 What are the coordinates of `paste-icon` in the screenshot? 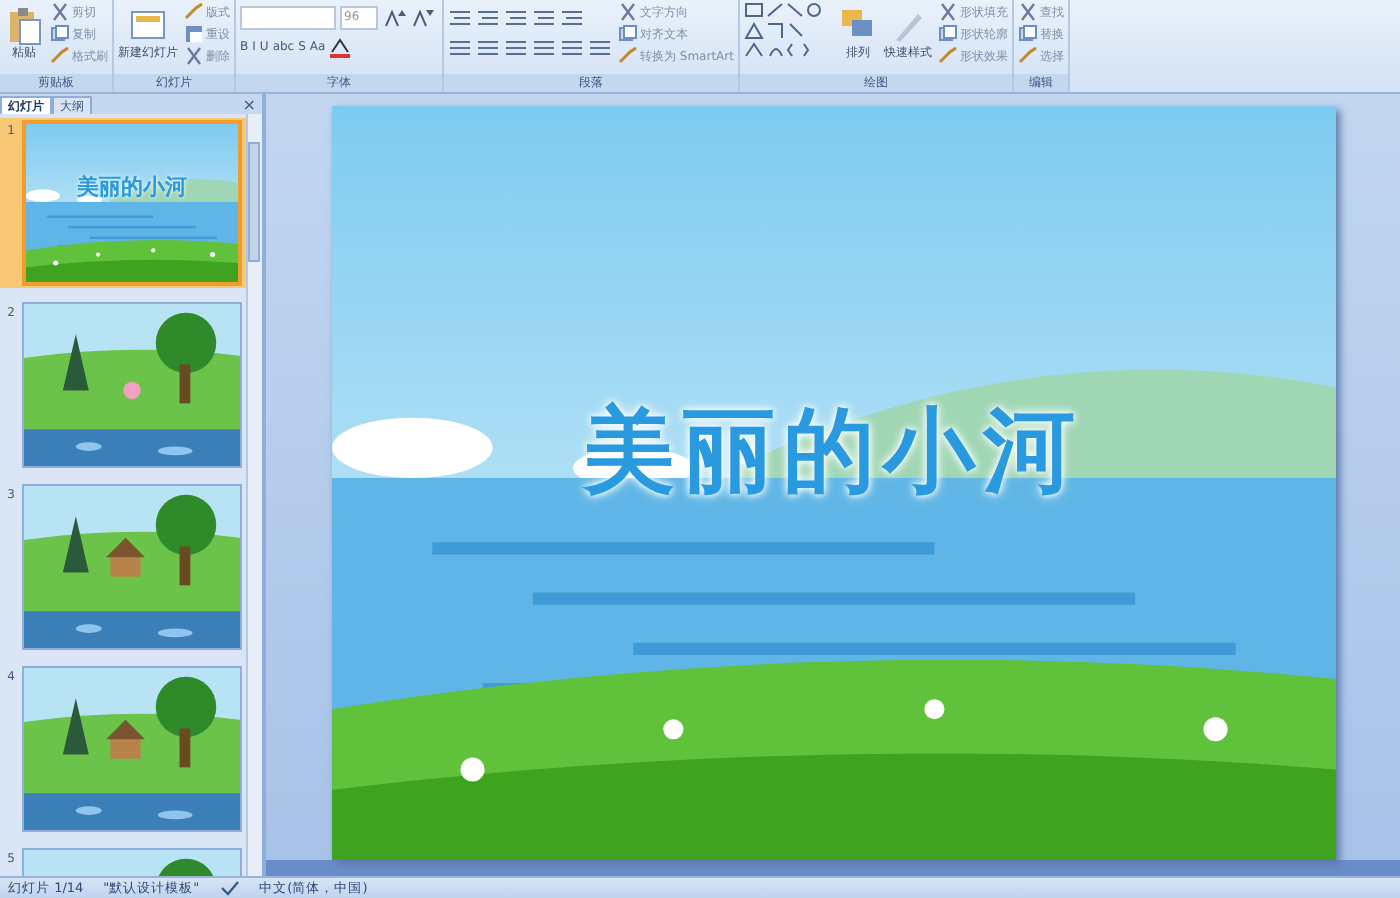 It's located at (24, 26).